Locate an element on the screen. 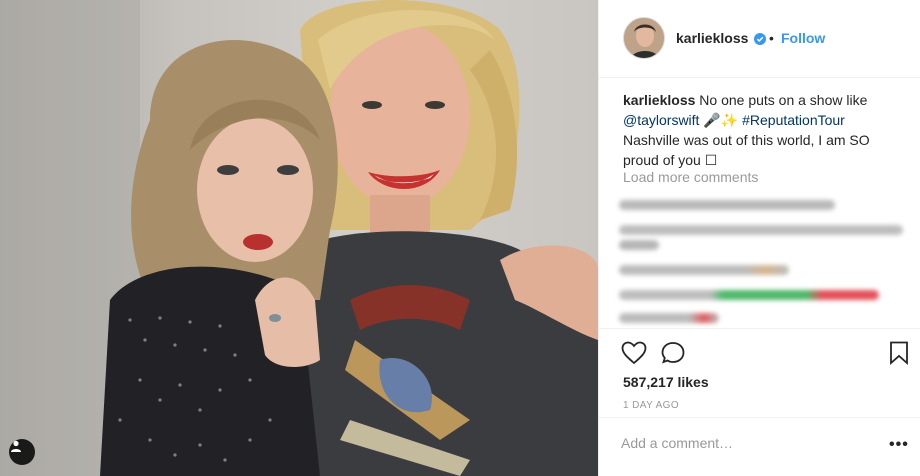 The height and width of the screenshot is (476, 920). post-actions: 587,217 likes 1 DAY AGO ••• is located at coordinates (759, 402).